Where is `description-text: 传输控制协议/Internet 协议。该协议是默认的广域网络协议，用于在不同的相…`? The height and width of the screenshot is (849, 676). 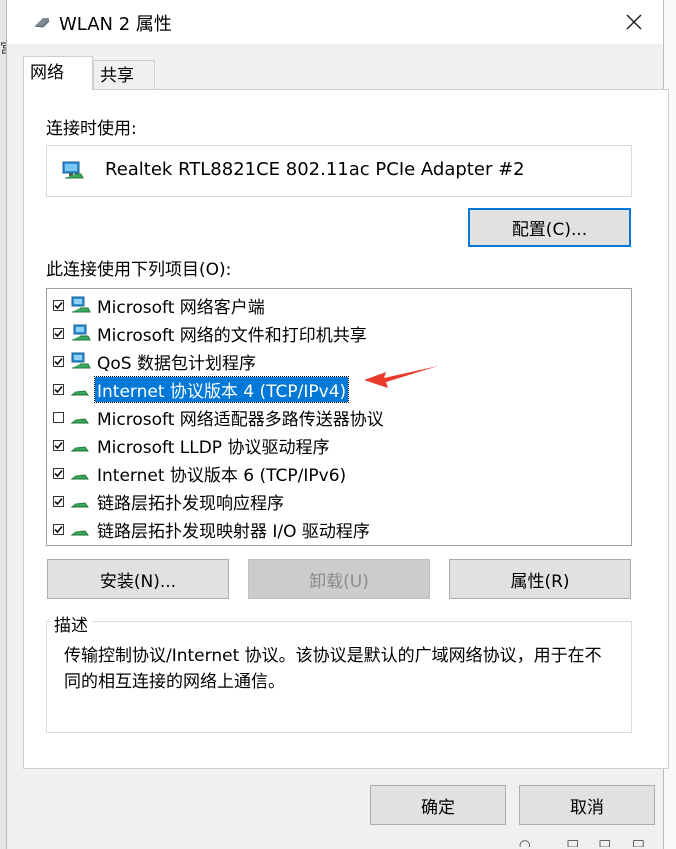 description-text: 传输控制协议/Internet 协议。该协议是默认的广域网络协议，用于在不同的相… is located at coordinates (333, 669).